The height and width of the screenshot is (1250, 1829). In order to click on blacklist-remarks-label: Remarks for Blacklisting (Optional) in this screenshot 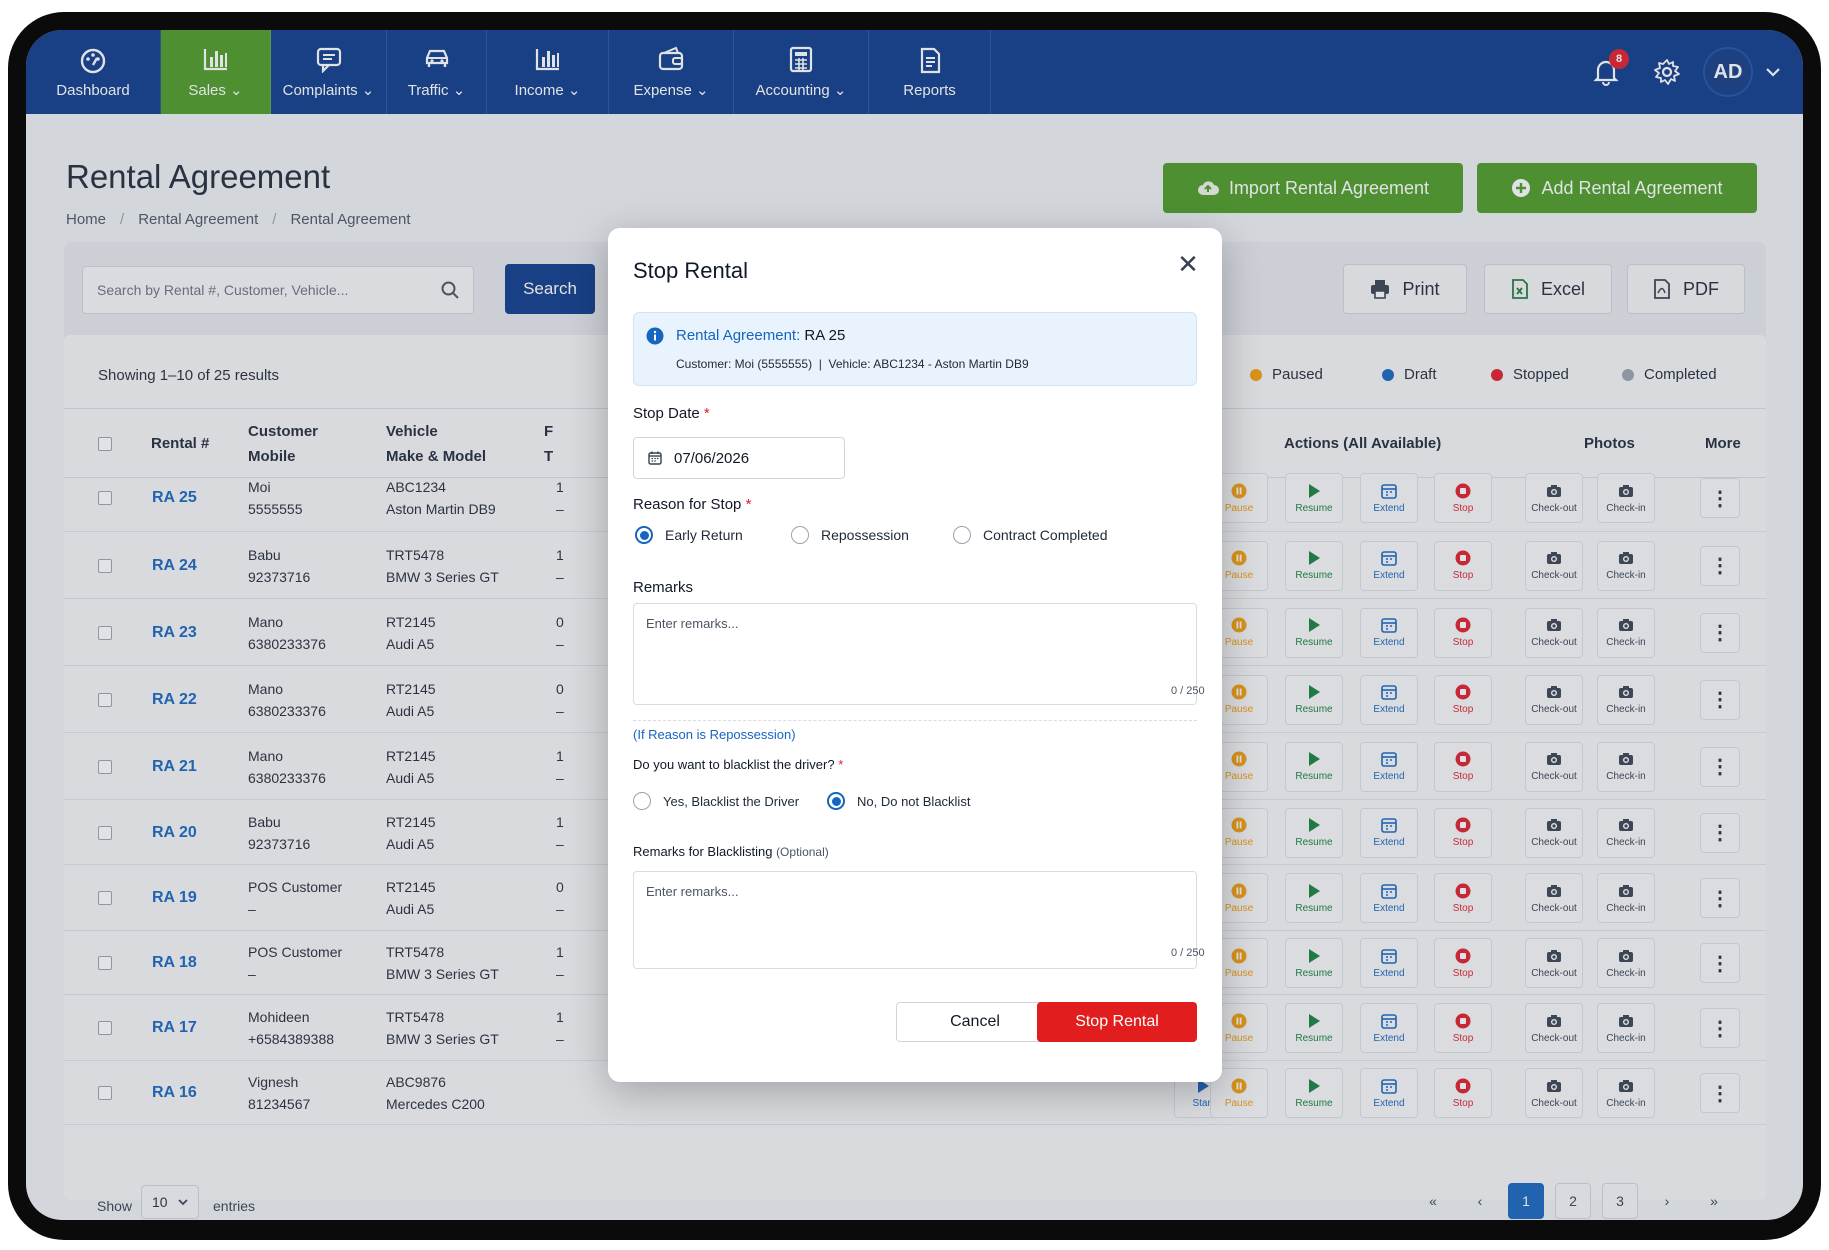, I will do `click(731, 851)`.